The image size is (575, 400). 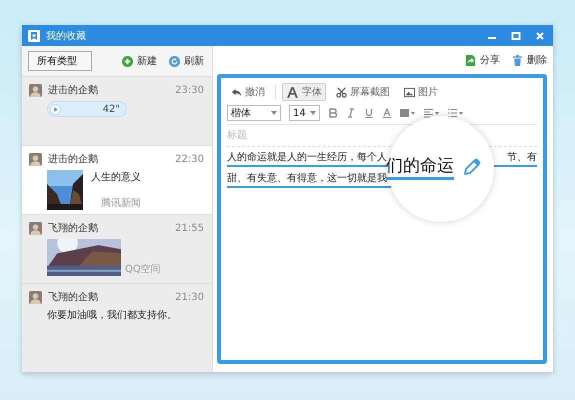 What do you see at coordinates (387, 113) in the screenshot?
I see `font-color-icon` at bounding box center [387, 113].